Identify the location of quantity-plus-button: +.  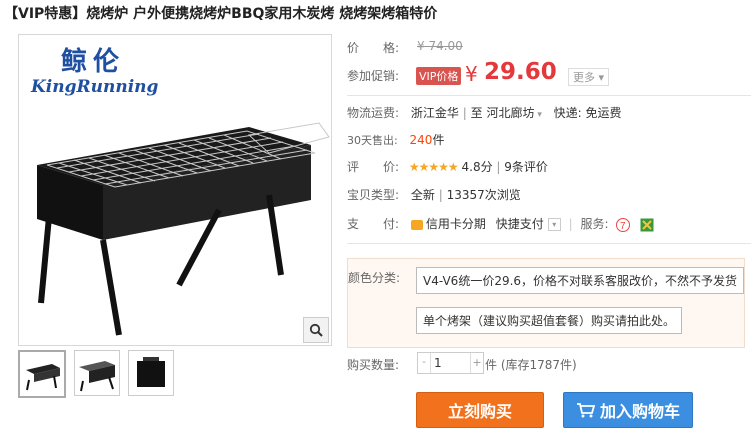
(476, 363).